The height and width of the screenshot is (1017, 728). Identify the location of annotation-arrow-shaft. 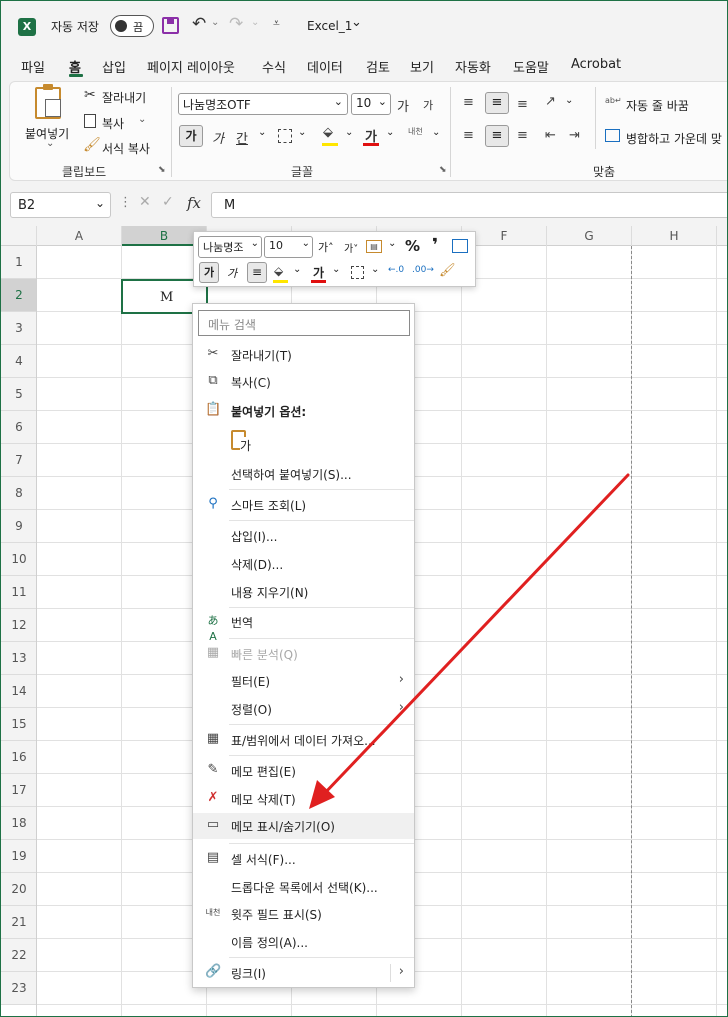
(475, 635).